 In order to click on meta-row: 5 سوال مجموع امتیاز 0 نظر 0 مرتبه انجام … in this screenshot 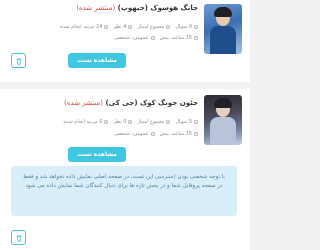, I will do `click(130, 122)`.